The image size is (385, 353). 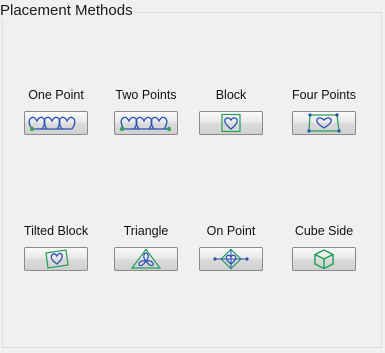 I want to click on method-label: Four Points, so click(x=324, y=95).